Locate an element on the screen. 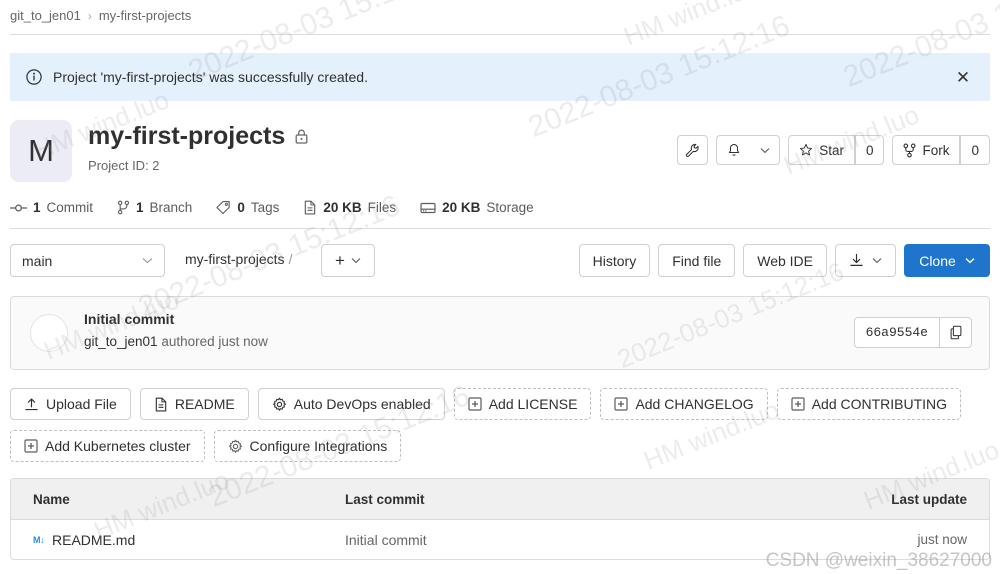 This screenshot has height=574, width=1000. breadcrumb-path-slash: / is located at coordinates (290, 259).